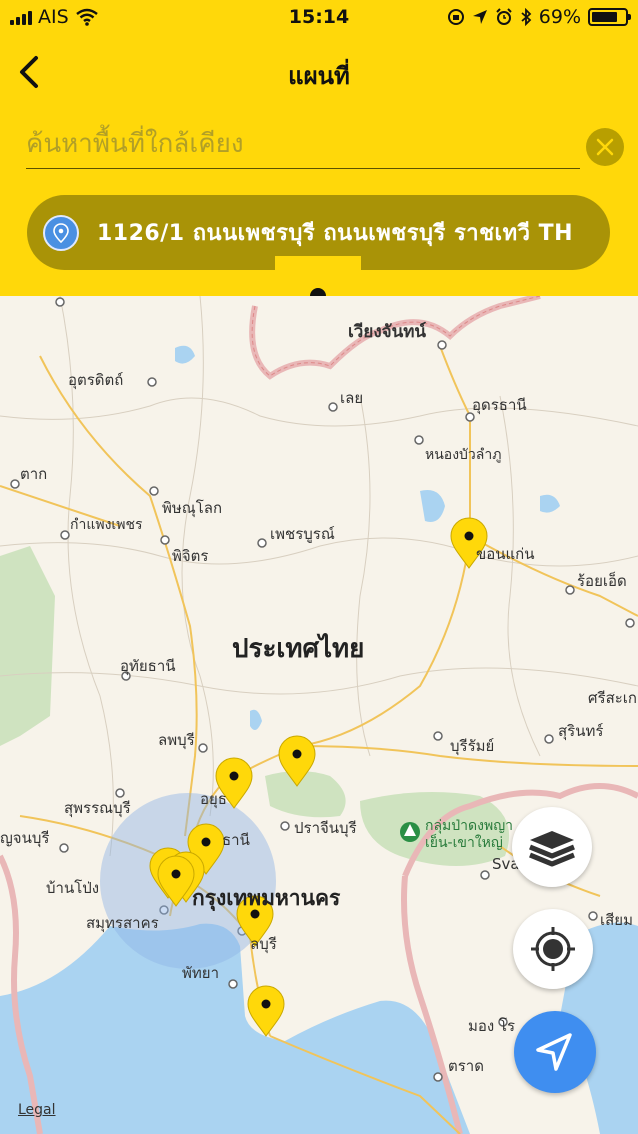  What do you see at coordinates (73, 888) in the screenshot?
I see `place-label: บ้านโป่ง` at bounding box center [73, 888].